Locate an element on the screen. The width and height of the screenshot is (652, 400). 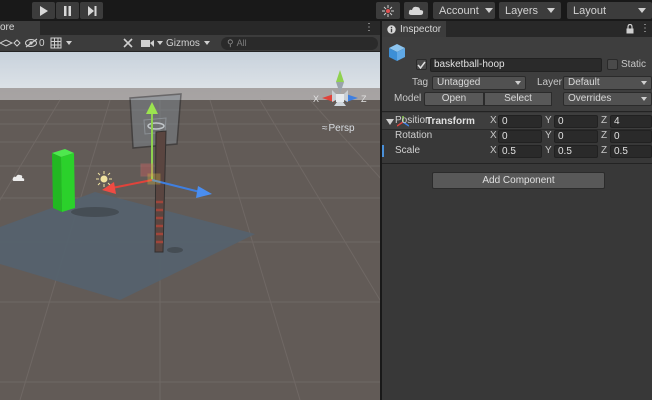
rotation-y-field: 0 is located at coordinates (576, 136).